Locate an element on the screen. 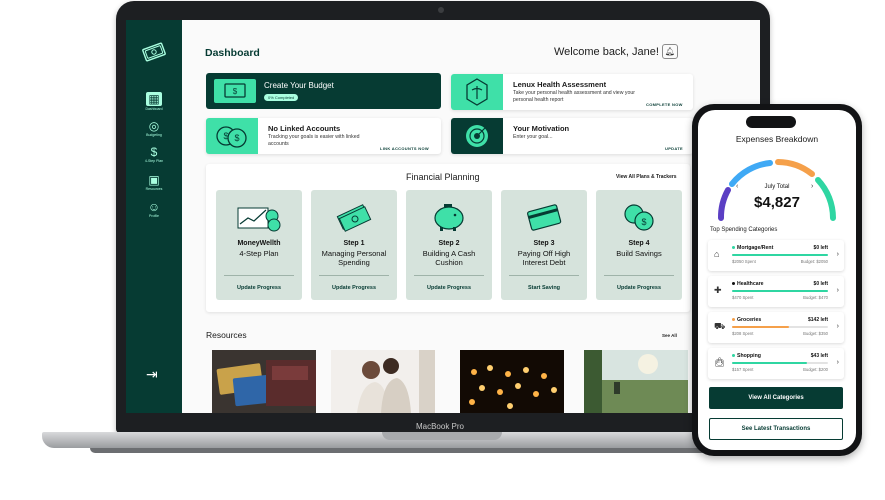 Image resolution: width=885 pixels, height=500 pixels. step-card-4: $ Step 4 Build Savings Update Progress is located at coordinates (639, 245).